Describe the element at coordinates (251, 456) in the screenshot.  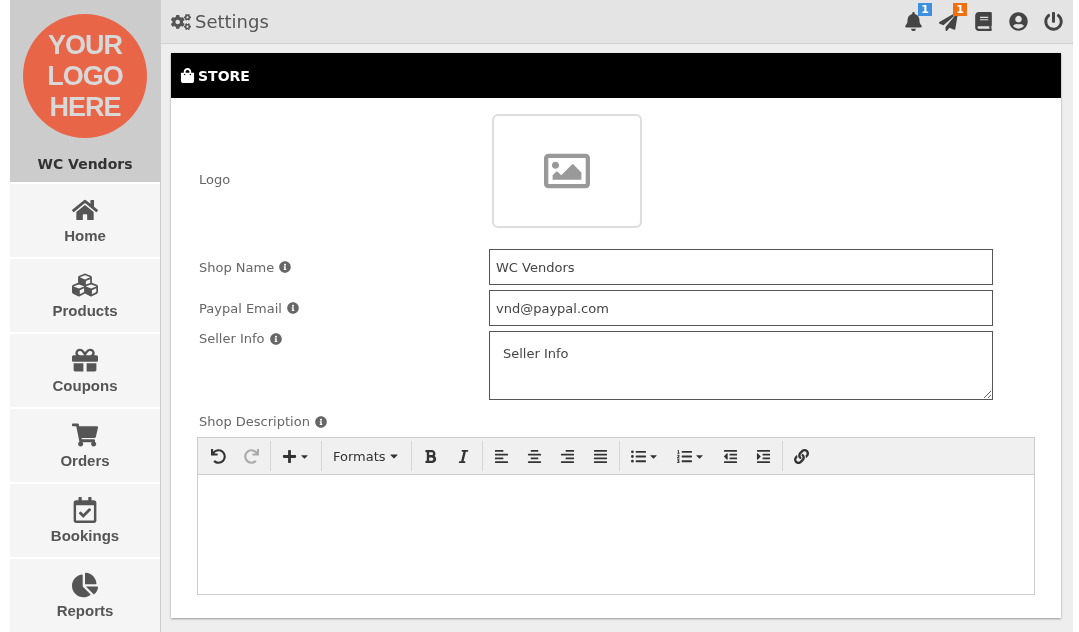
I see `redo-icon` at that location.